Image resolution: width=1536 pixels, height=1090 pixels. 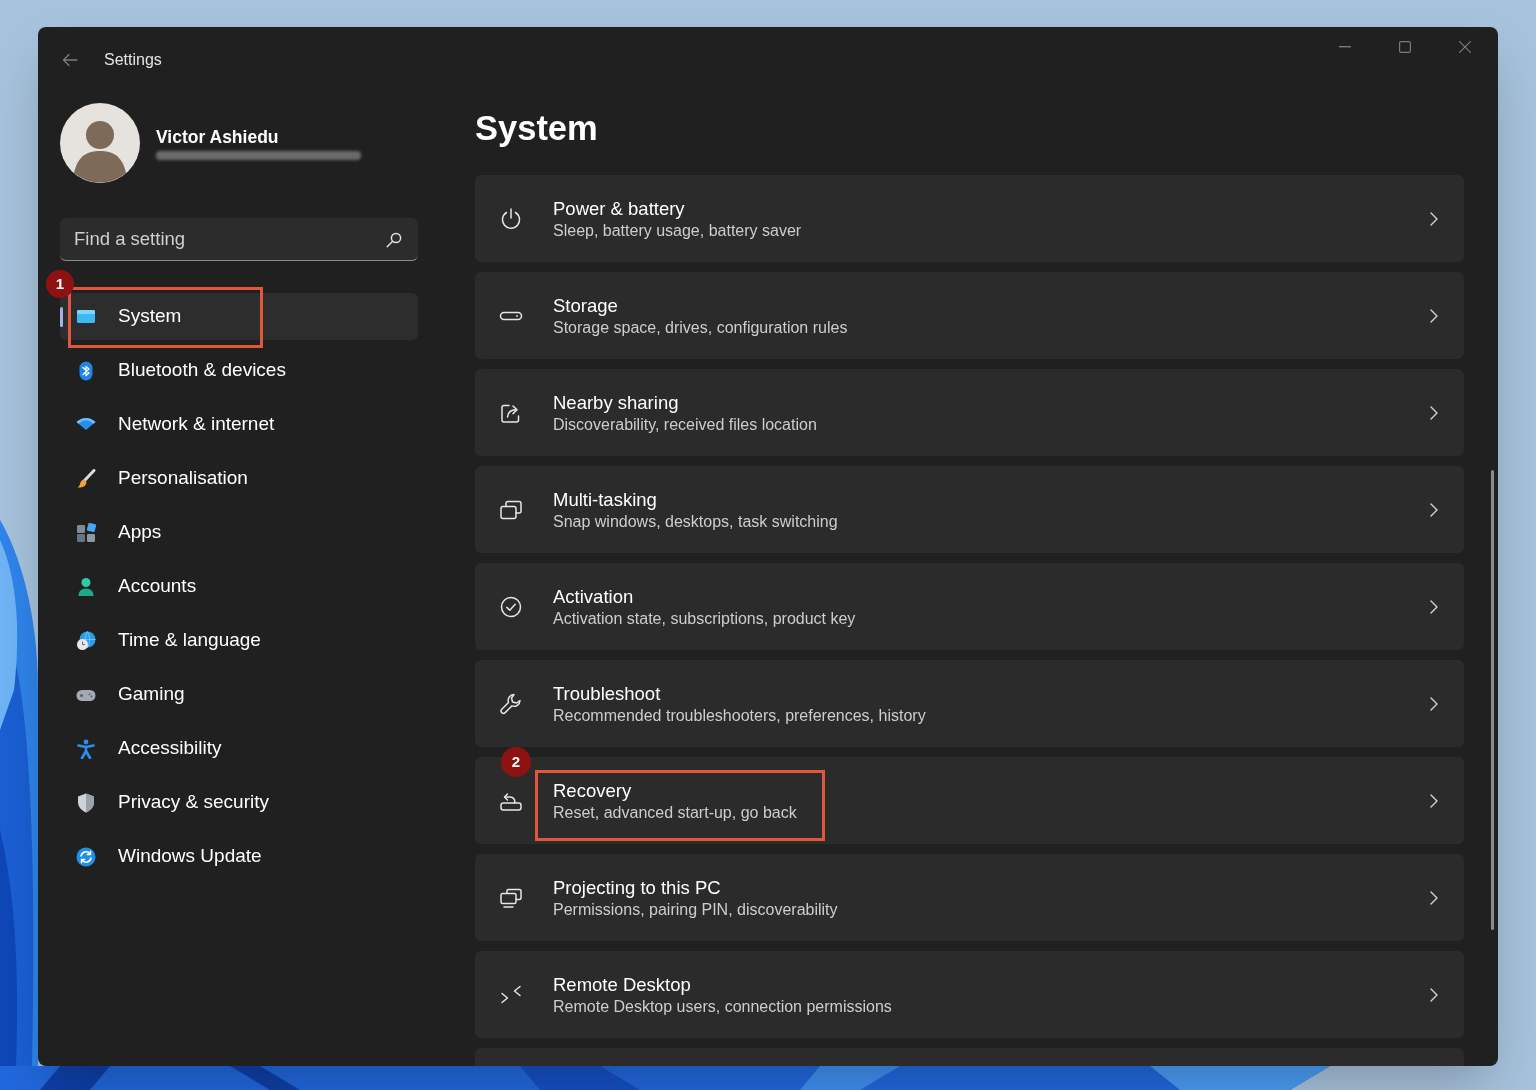 What do you see at coordinates (622, 984) in the screenshot?
I see `card-title: Remote Desktop` at bounding box center [622, 984].